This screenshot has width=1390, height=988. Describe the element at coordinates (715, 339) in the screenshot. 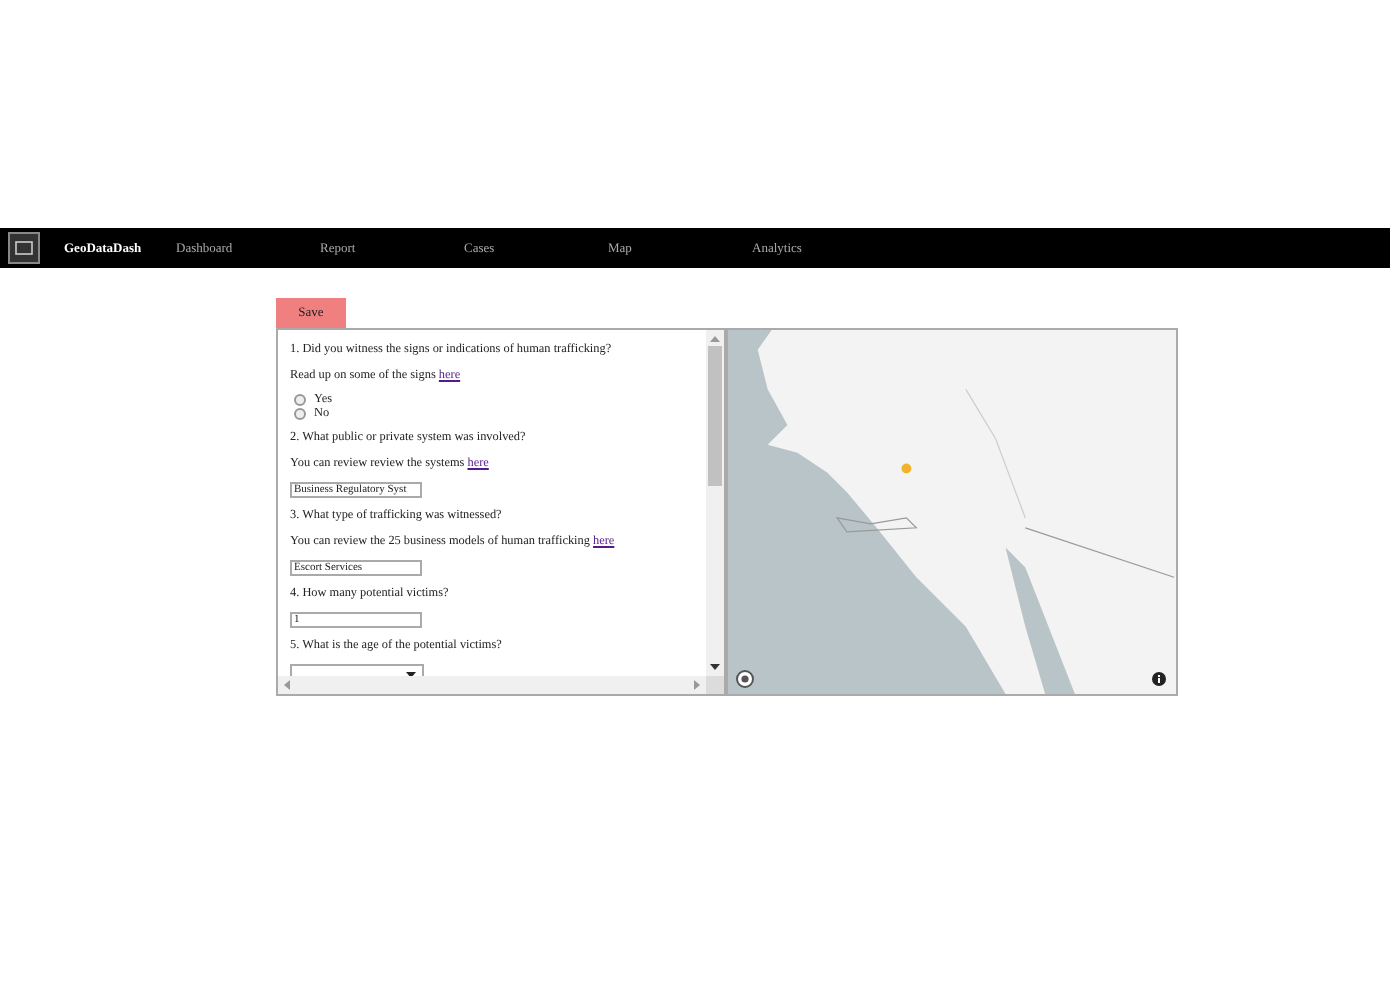

I see `up-arrow-icon` at that location.